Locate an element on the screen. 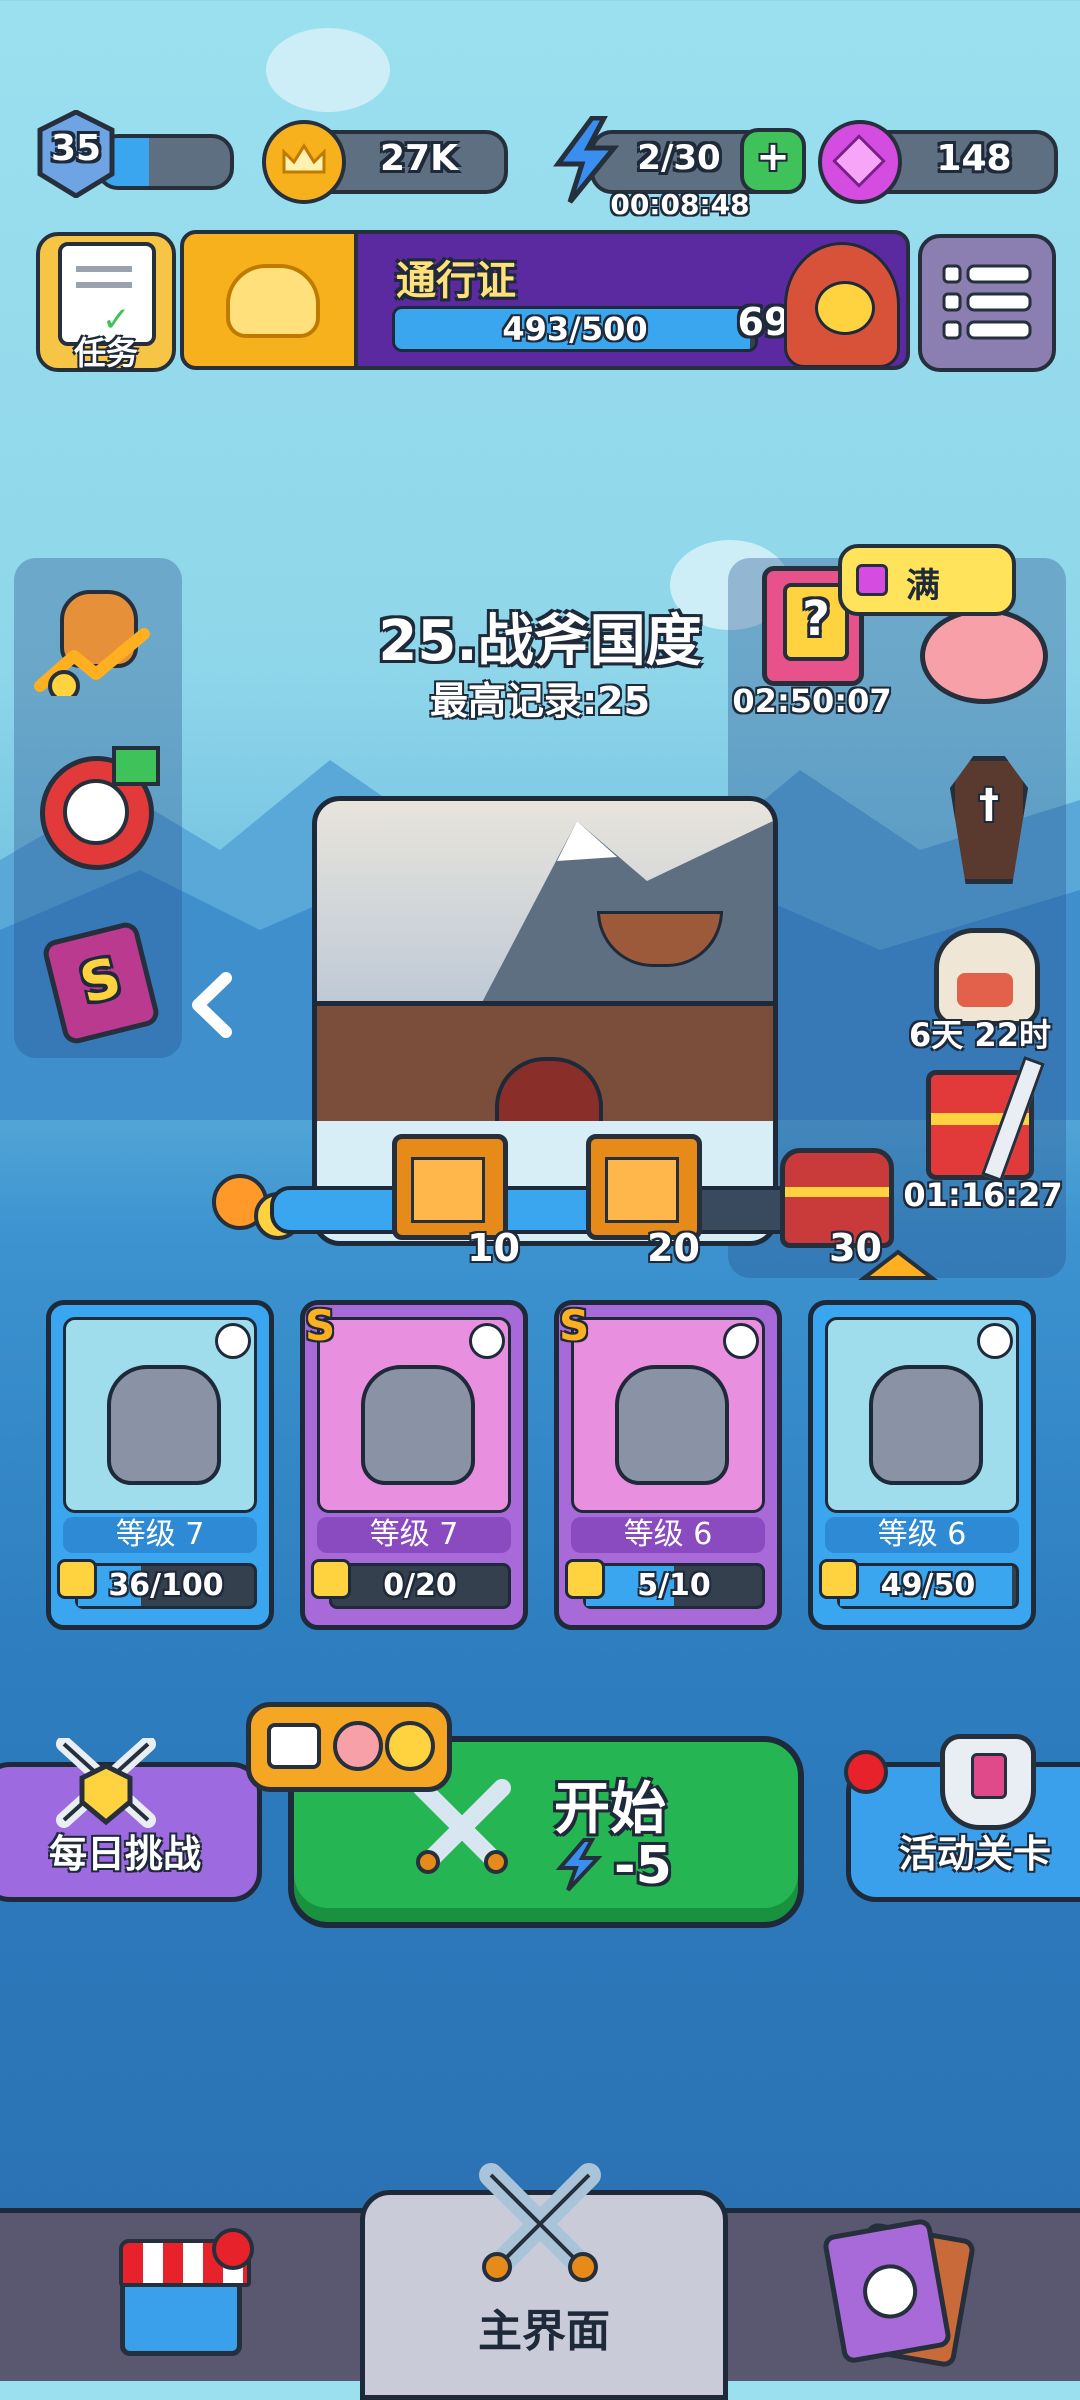 This screenshot has width=1080, height=2400. piggy-boost-icon is located at coordinates (358, 1746).